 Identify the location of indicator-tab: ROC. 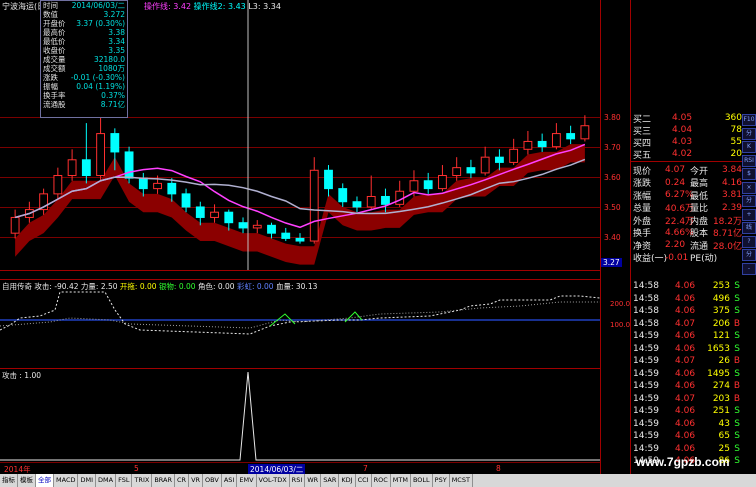
(381, 480).